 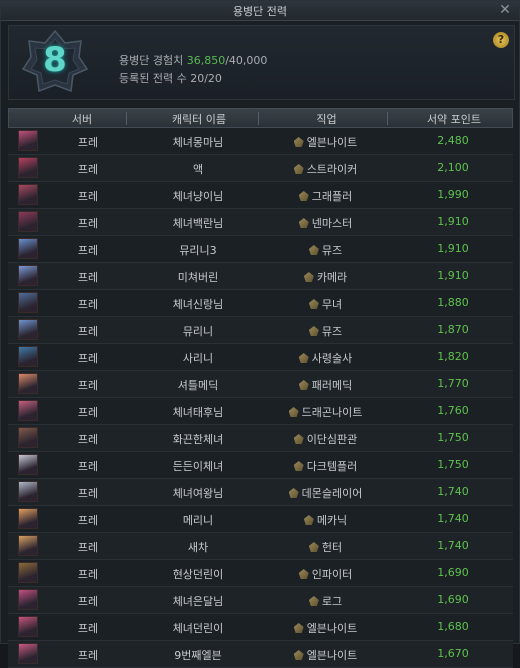 What do you see at coordinates (326, 119) in the screenshot?
I see `column-job: 직업` at bounding box center [326, 119].